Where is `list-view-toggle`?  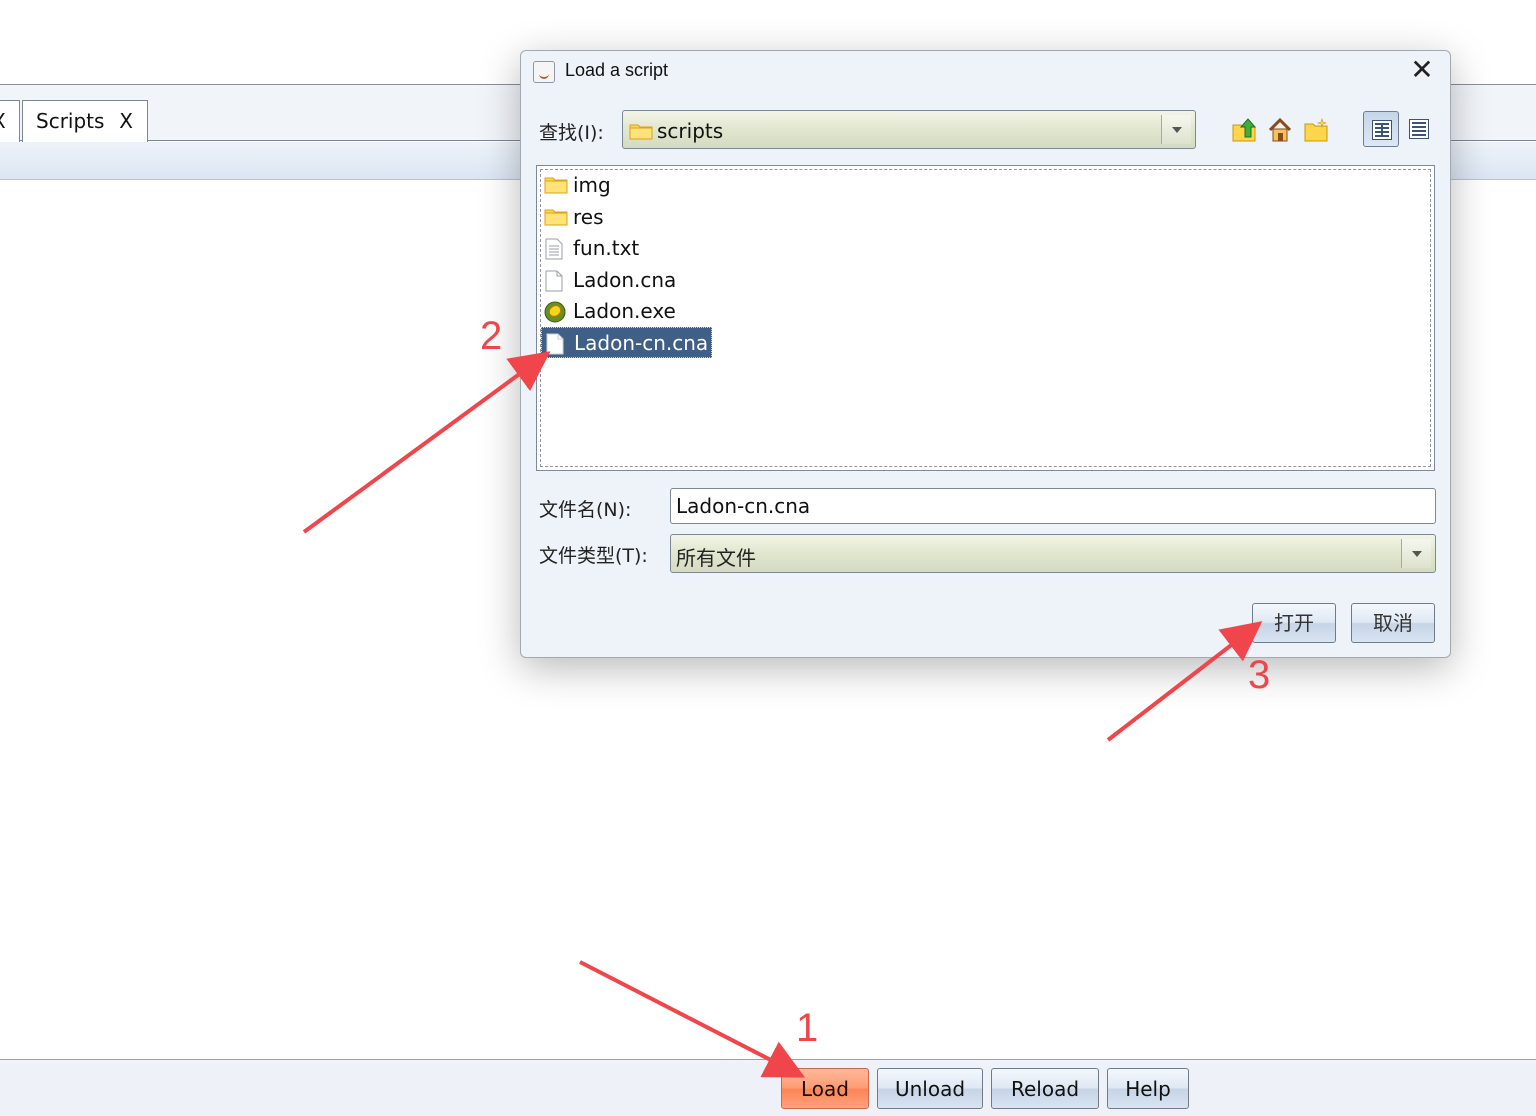 list-view-toggle is located at coordinates (1381, 129).